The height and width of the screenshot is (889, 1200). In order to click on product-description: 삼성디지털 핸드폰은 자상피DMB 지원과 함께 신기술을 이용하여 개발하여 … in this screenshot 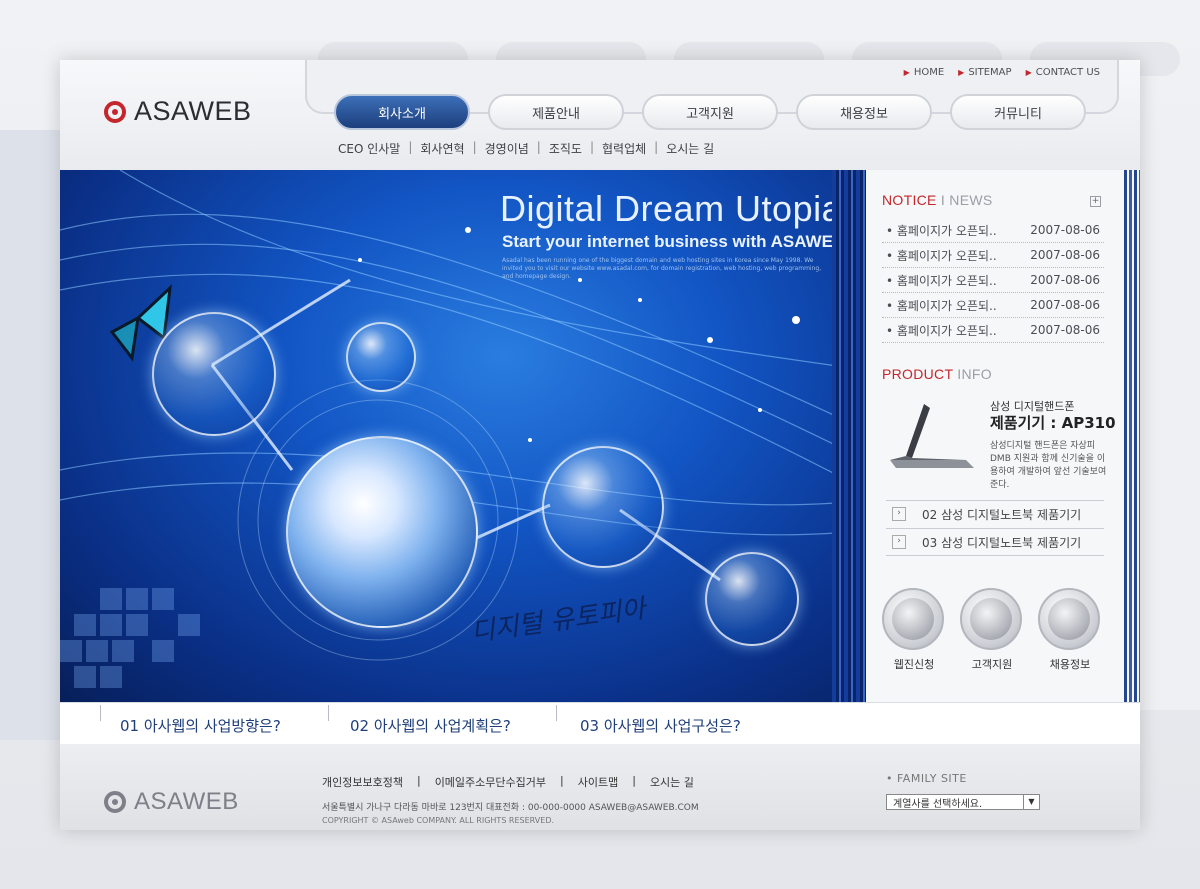, I will do `click(1048, 465)`.